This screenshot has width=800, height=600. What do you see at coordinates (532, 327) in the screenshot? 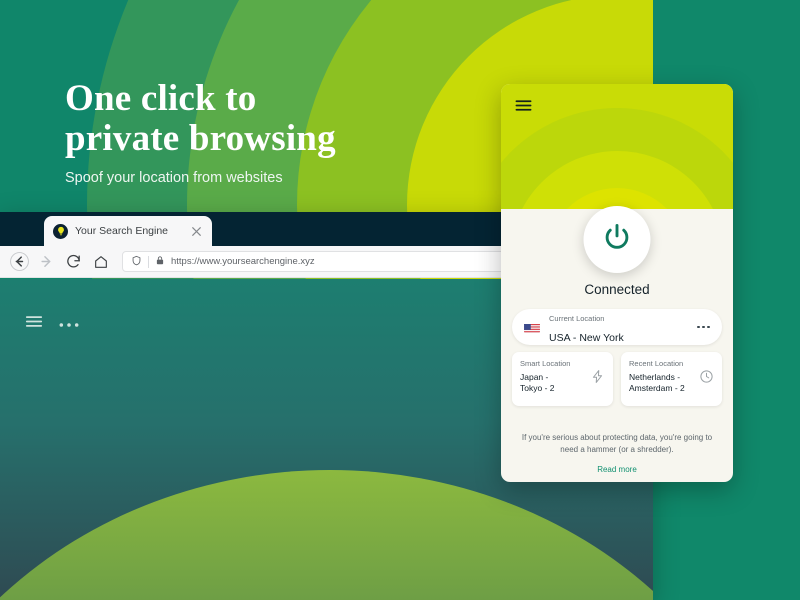
I see `flag-usa-icon` at bounding box center [532, 327].